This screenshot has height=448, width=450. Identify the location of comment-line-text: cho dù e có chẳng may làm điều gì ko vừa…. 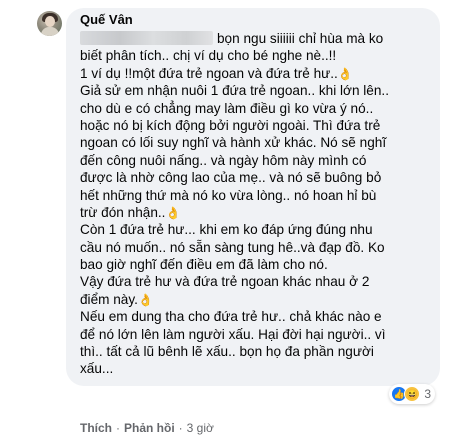
(227, 108).